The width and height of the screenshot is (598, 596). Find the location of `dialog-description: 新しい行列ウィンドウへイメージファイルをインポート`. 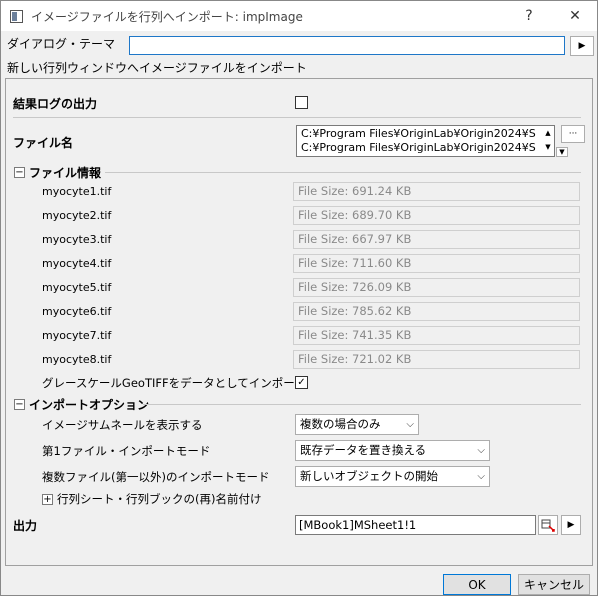

dialog-description: 新しい行列ウィンドウへイメージファイルをインポート is located at coordinates (157, 68).